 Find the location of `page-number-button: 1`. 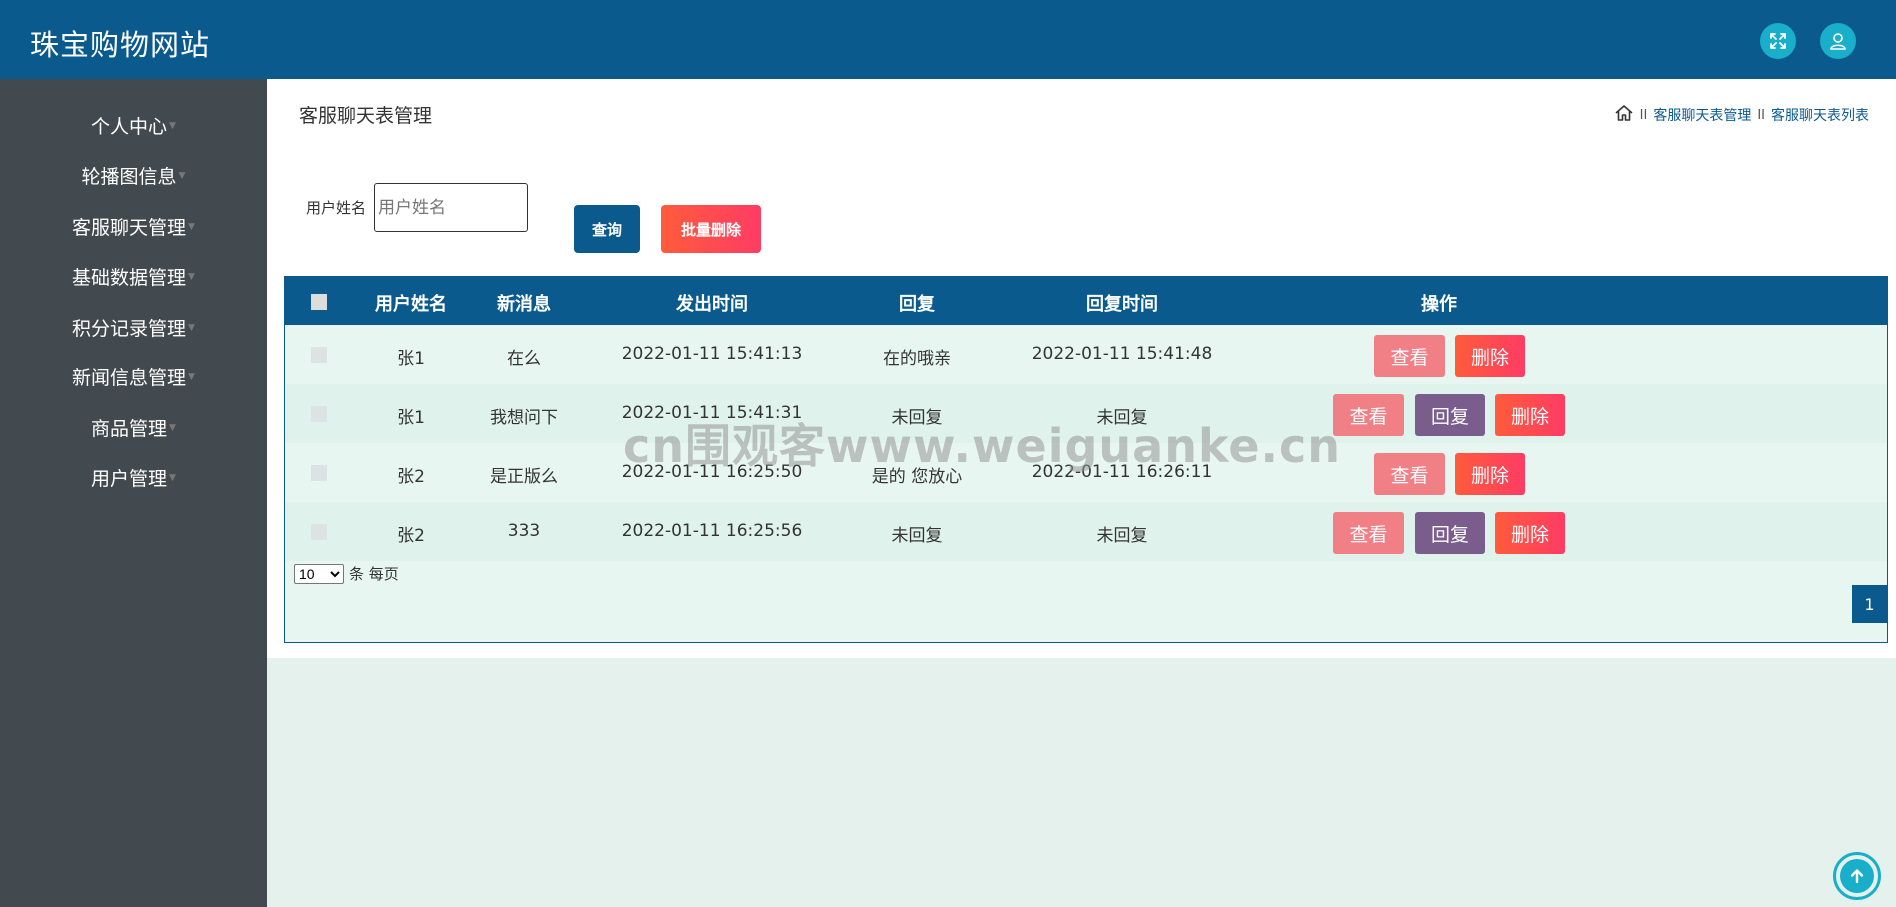

page-number-button: 1 is located at coordinates (1869, 604).